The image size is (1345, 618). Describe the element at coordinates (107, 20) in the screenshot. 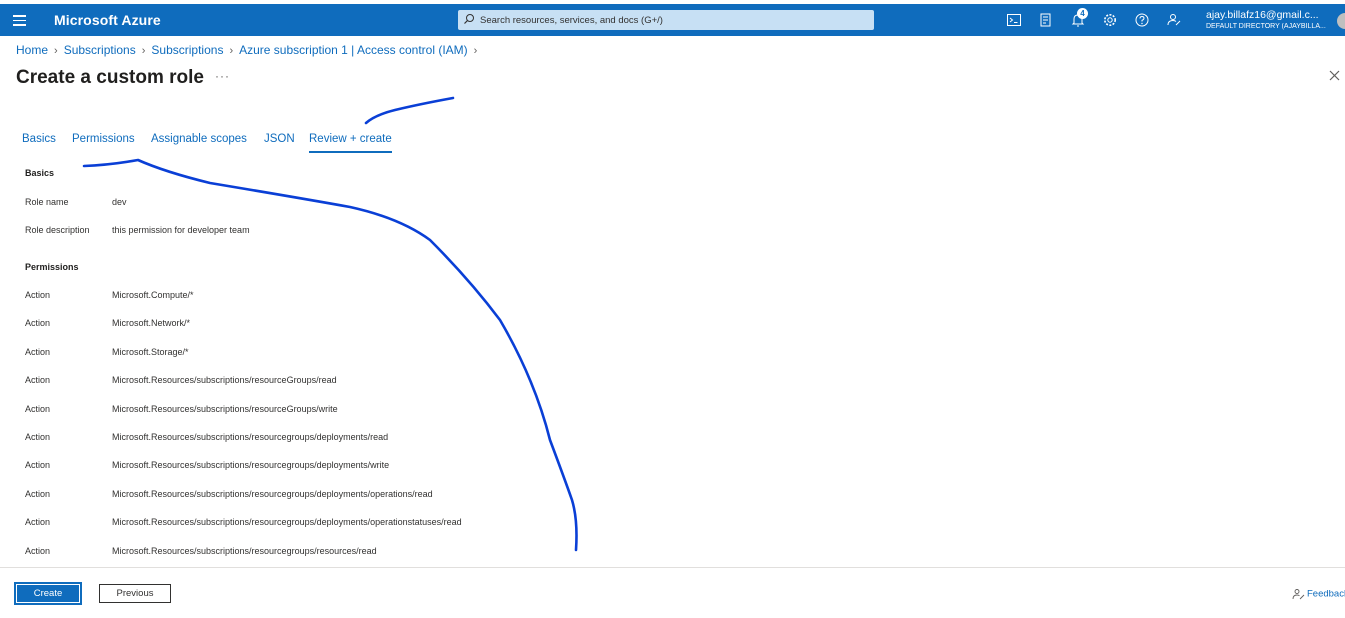

I see `azure-brand: Microsoft Azure` at that location.